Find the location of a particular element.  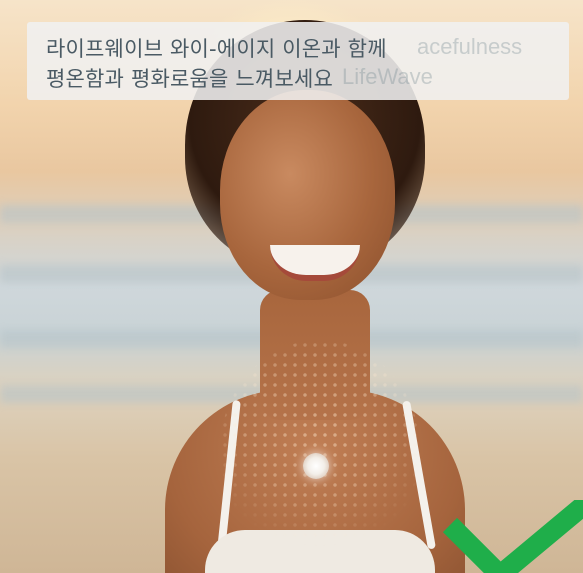

patch-device is located at coordinates (316, 466).